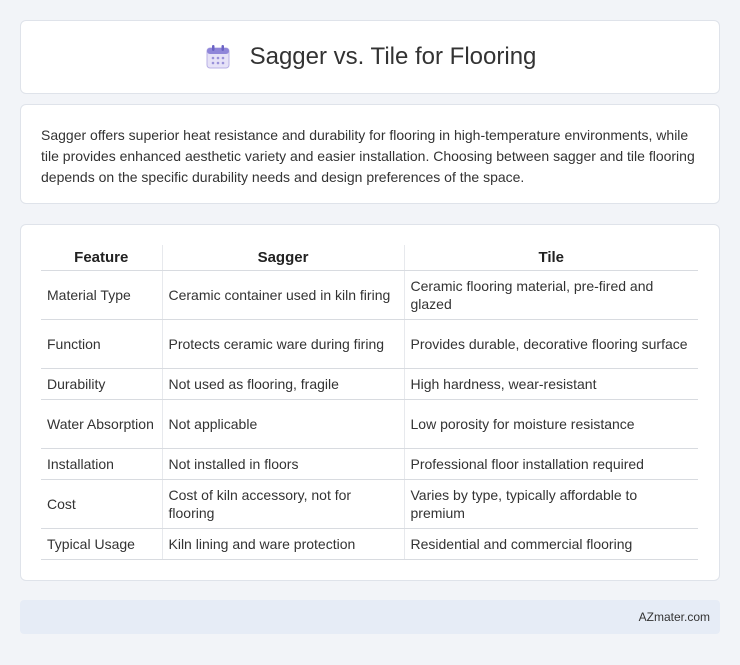 The height and width of the screenshot is (665, 740). I want to click on footer: AZmater.com, so click(370, 617).